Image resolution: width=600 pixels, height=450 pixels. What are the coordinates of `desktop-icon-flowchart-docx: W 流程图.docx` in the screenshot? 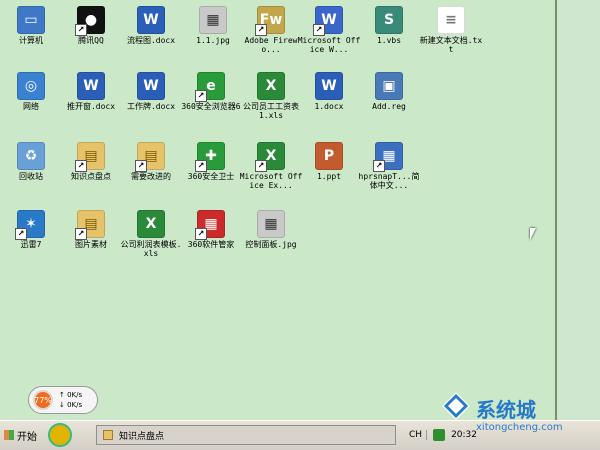 It's located at (151, 37).